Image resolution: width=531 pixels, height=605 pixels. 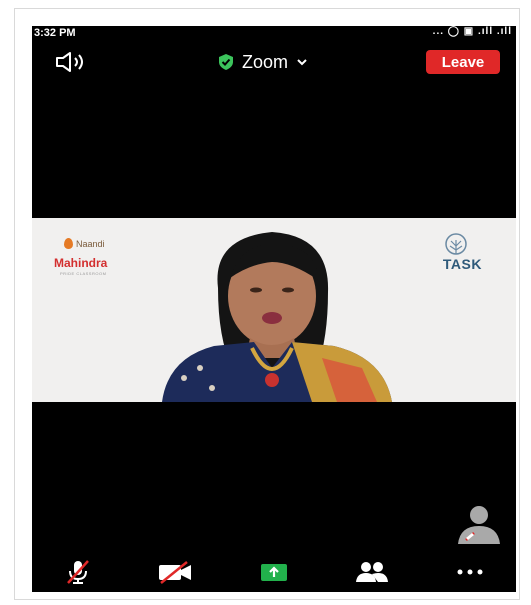 I want to click on naandi-drop-icon, so click(x=68, y=243).